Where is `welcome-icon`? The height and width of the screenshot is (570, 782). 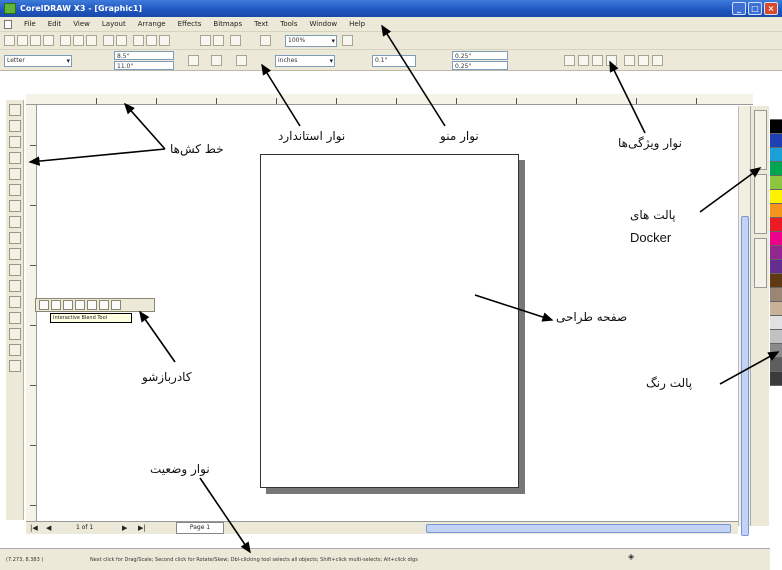 welcome-icon is located at coordinates (218, 40).